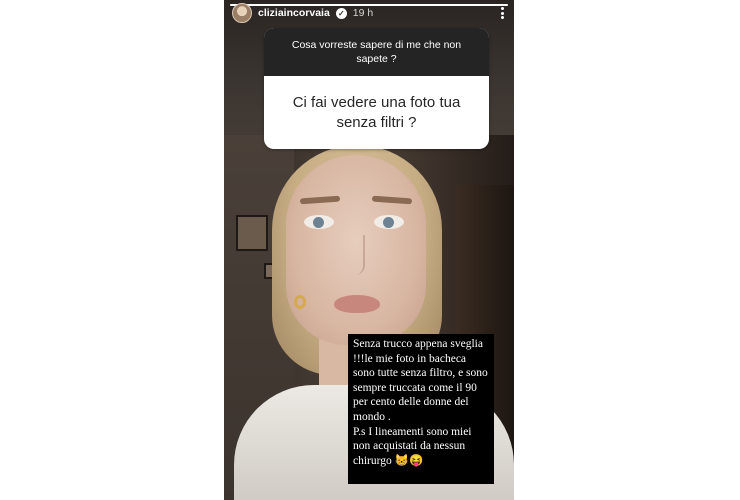  I want to click on nose, so click(356, 255).